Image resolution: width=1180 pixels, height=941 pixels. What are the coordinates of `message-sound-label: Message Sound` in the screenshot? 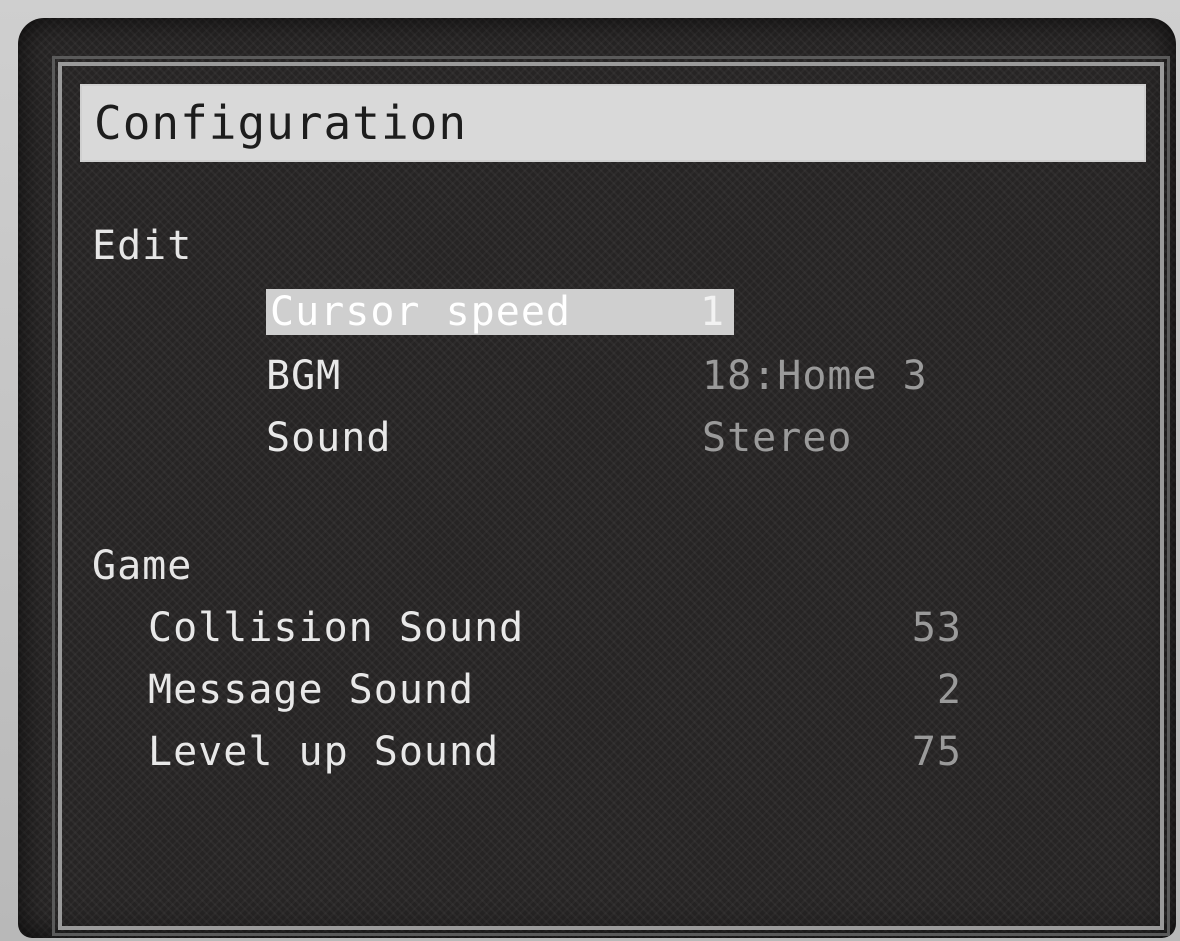 It's located at (311, 690).